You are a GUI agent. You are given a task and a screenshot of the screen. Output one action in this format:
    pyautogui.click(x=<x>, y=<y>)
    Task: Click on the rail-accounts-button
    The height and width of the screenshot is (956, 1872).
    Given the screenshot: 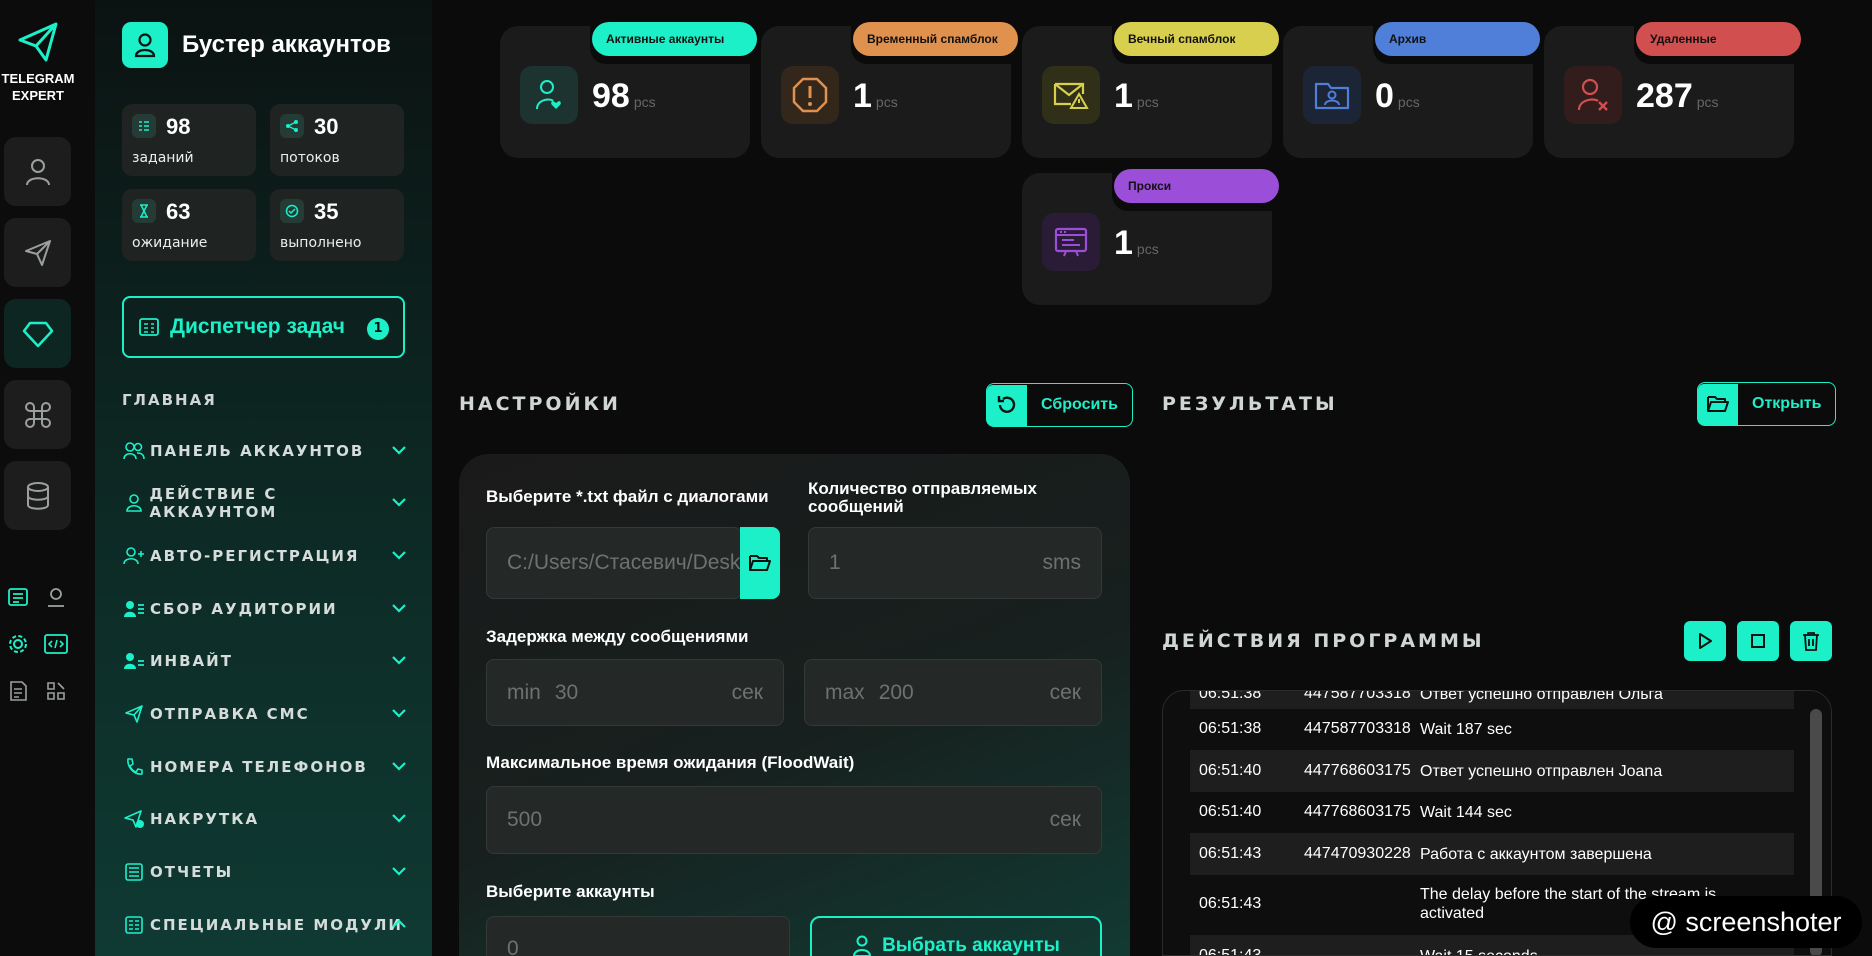 What is the action you would take?
    pyautogui.click(x=37, y=171)
    